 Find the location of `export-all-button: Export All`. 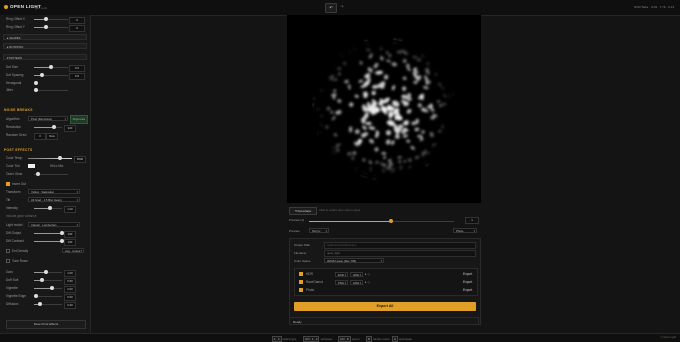

export-all-button: Export All is located at coordinates (385, 306).